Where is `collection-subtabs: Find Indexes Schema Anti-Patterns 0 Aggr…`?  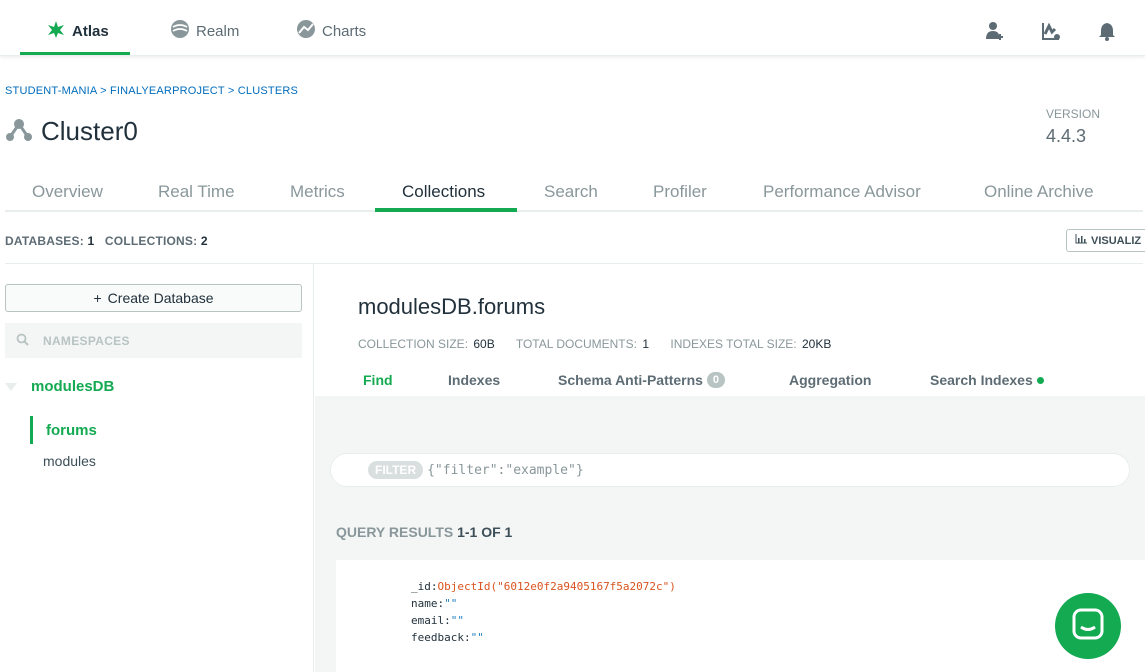 collection-subtabs: Find Indexes Schema Anti-Patterns 0 Aggr… is located at coordinates (730, 380).